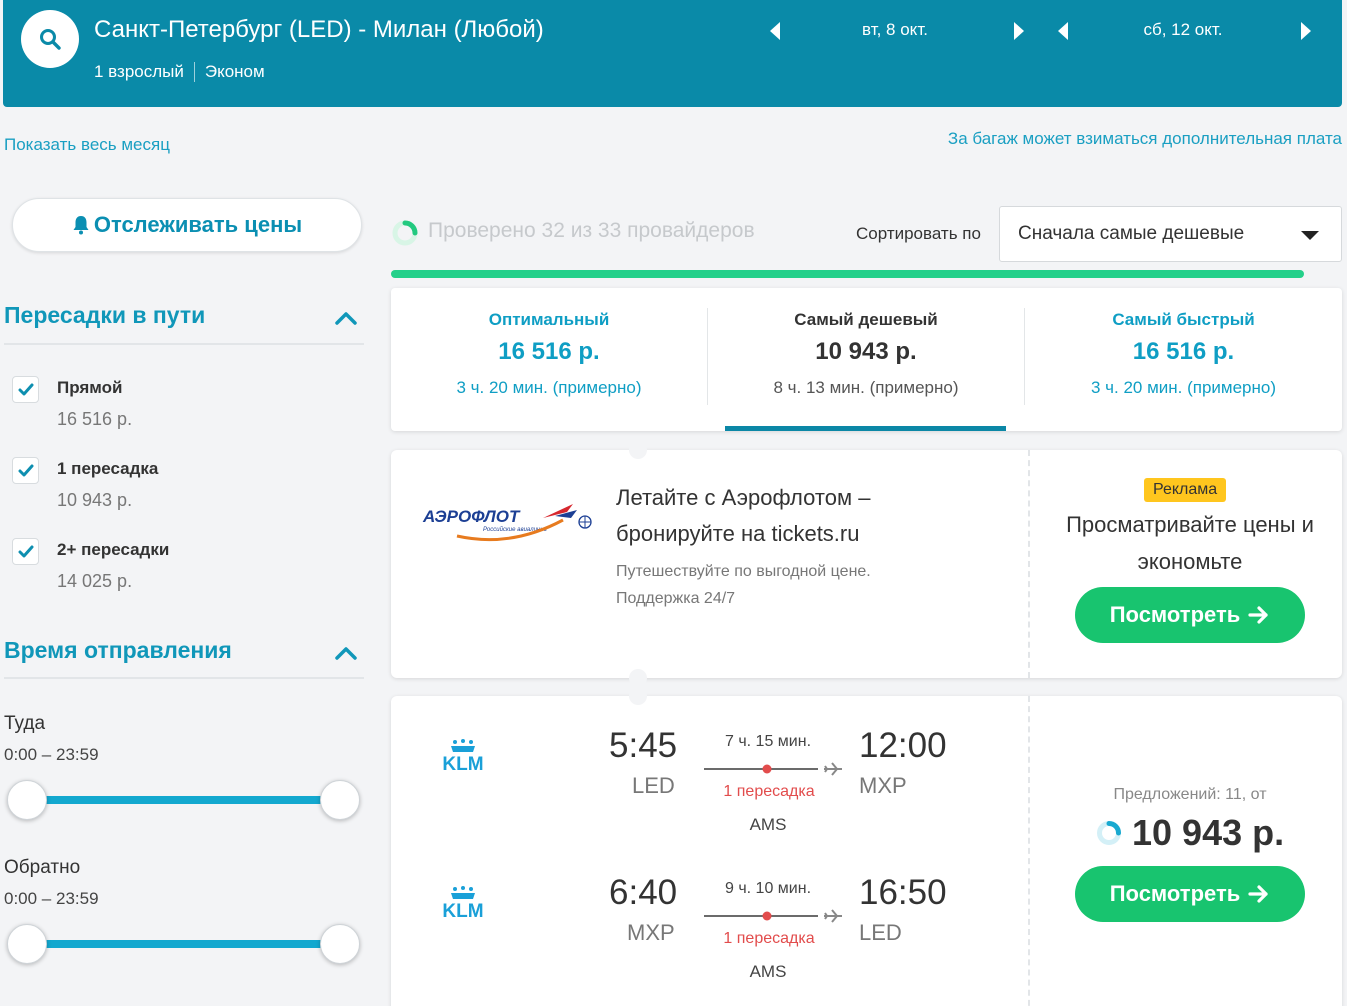  What do you see at coordinates (768, 971) in the screenshot?
I see `inbound-via: AMS` at bounding box center [768, 971].